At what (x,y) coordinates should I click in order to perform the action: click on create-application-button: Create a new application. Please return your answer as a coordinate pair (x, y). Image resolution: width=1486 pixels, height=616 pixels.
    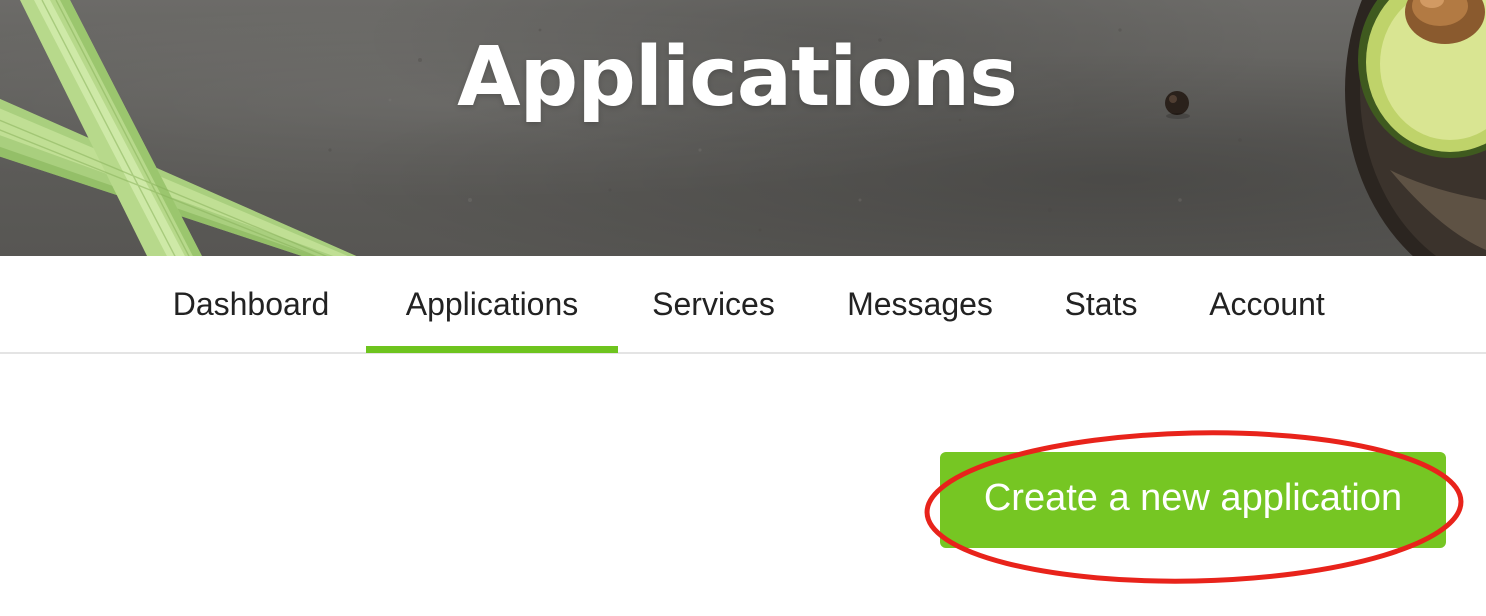
    Looking at the image, I should click on (1193, 500).